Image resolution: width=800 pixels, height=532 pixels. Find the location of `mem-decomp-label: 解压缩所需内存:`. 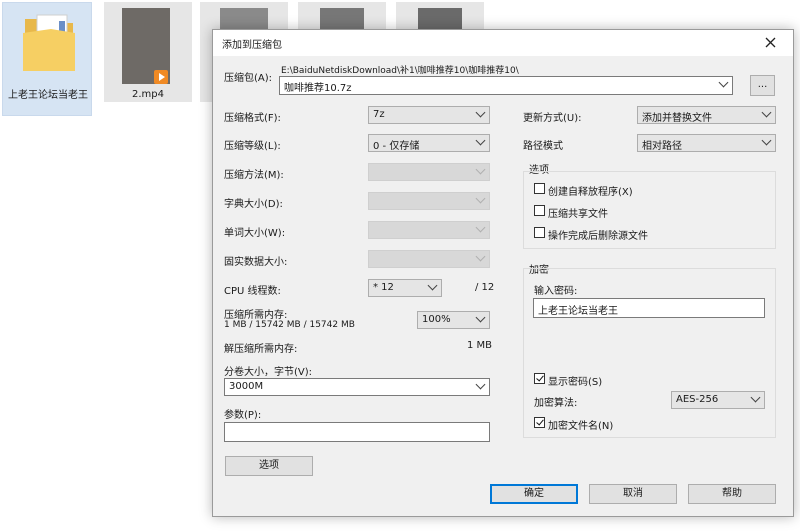

mem-decomp-label: 解压缩所需内存: is located at coordinates (261, 349).